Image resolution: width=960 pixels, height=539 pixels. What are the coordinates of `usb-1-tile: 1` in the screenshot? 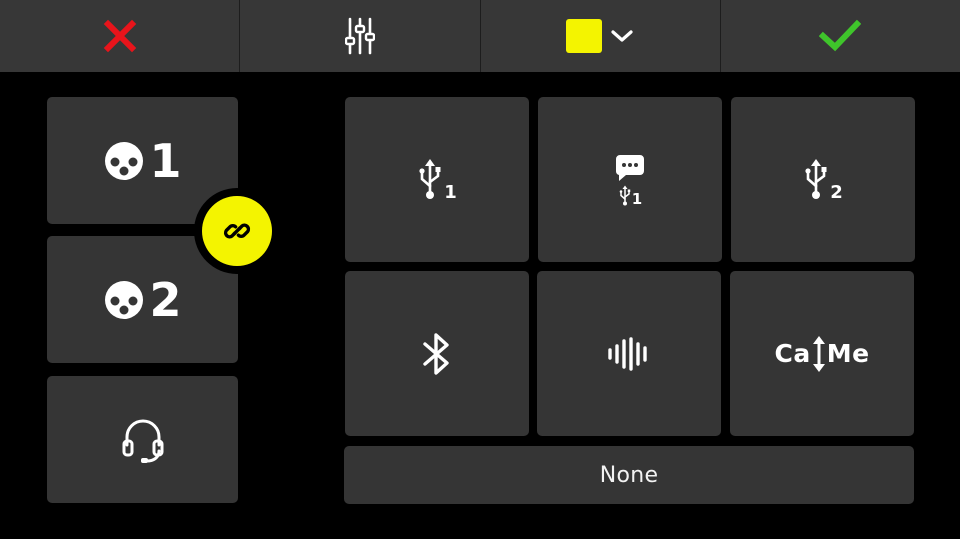 It's located at (437, 179).